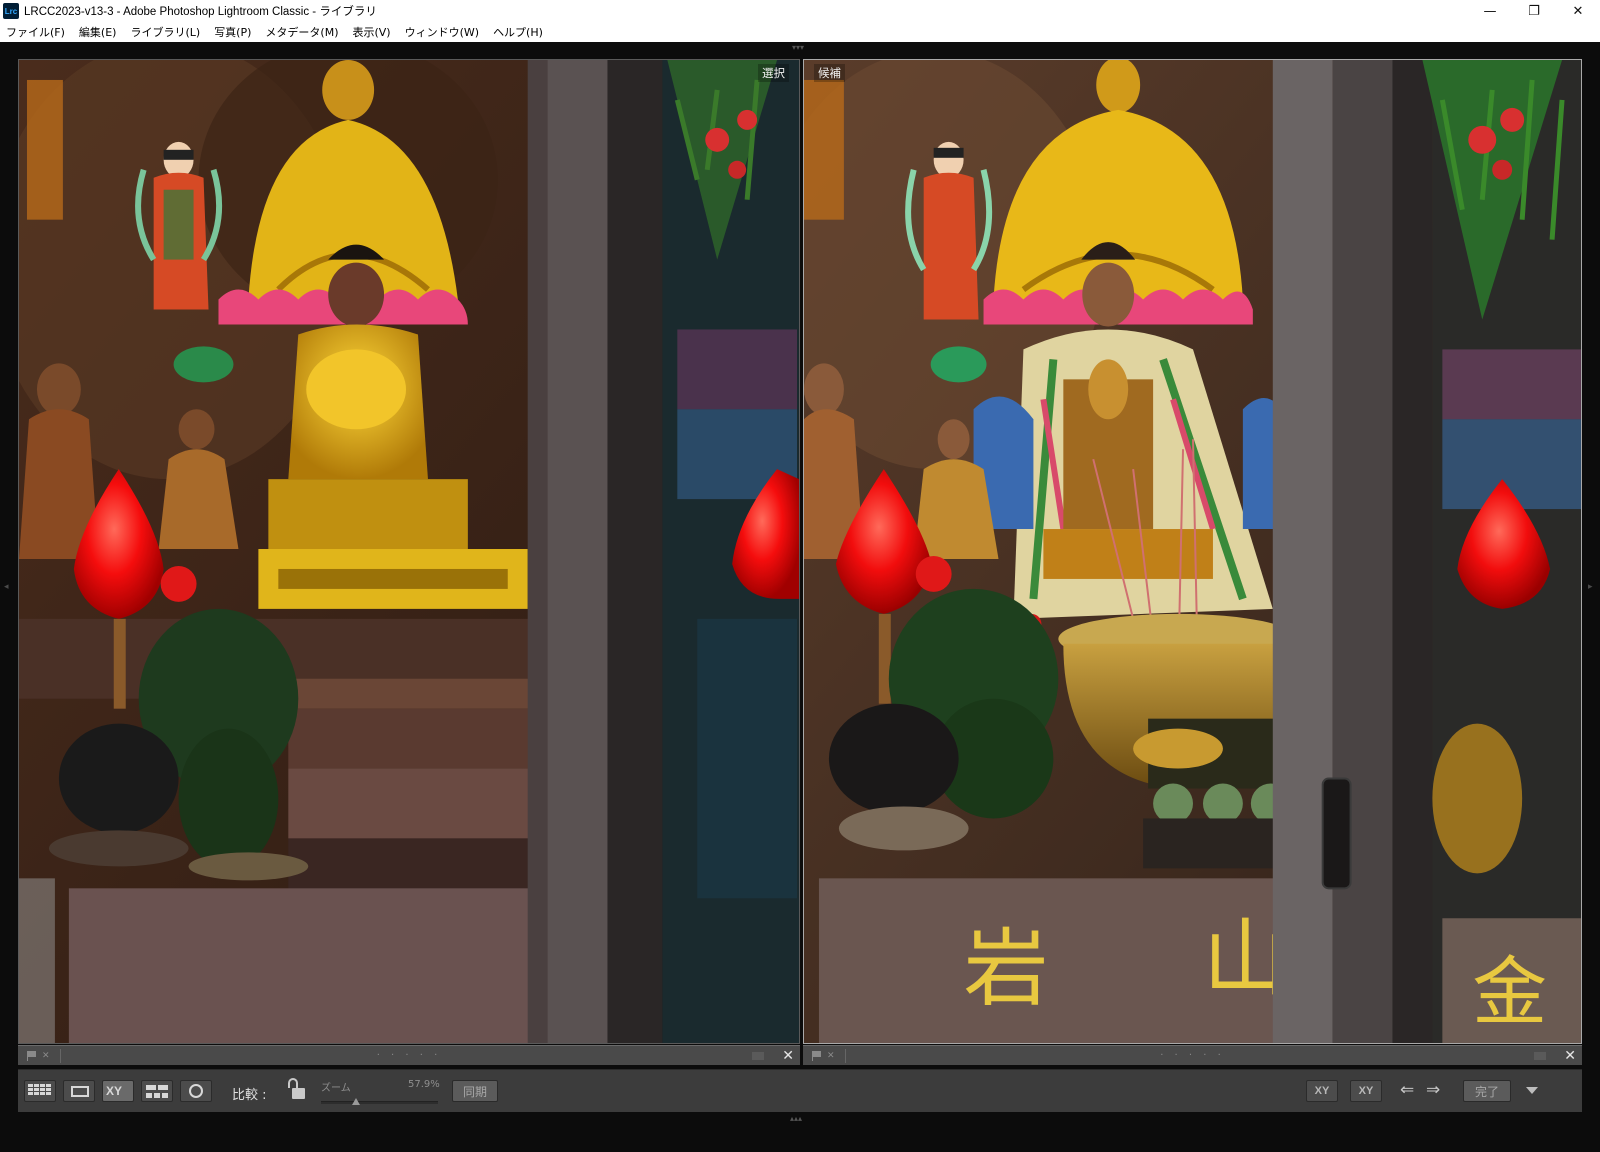 This screenshot has width=1600, height=1152. I want to click on maximize-button: ❐, so click(1534, 11).